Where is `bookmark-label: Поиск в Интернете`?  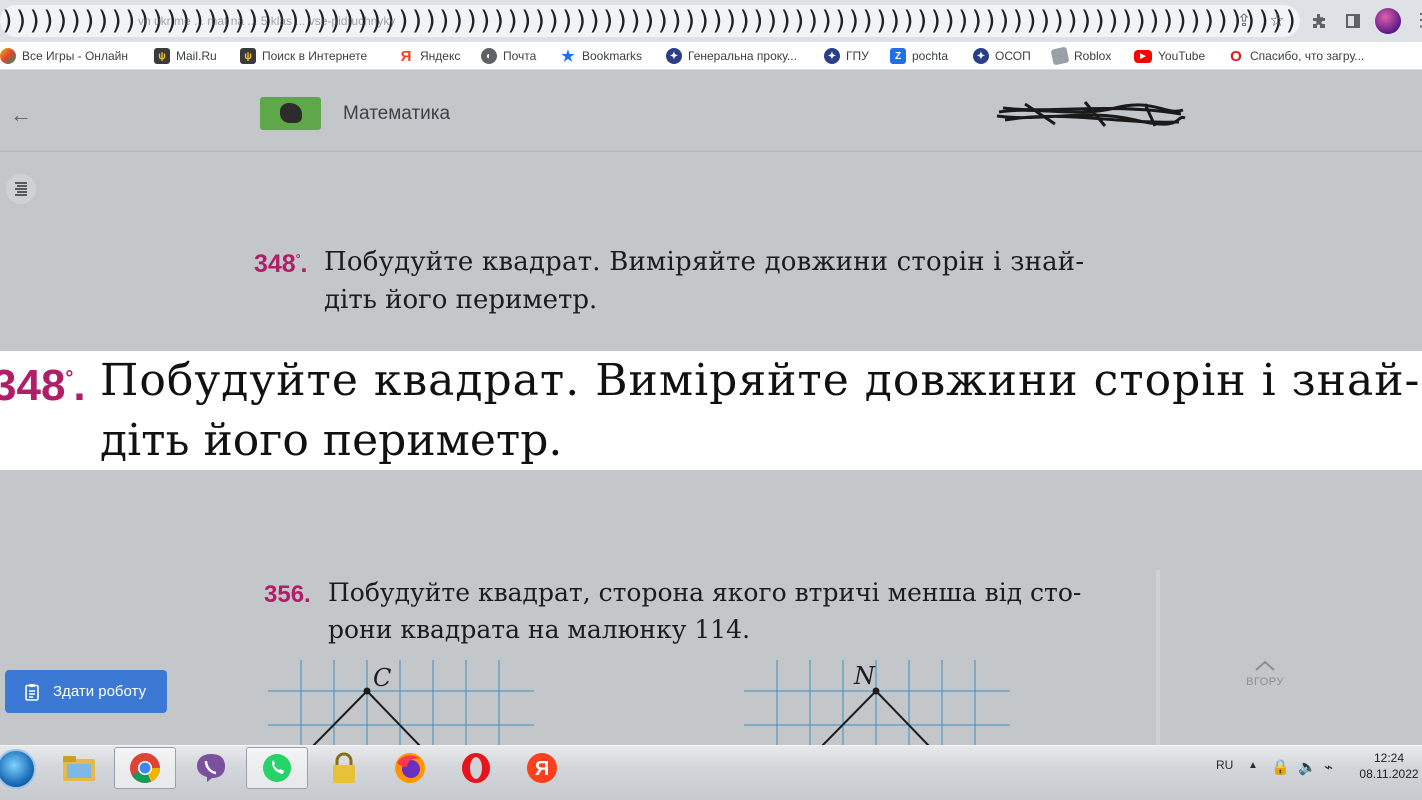
bookmark-label: Поиск в Интернете is located at coordinates (315, 56).